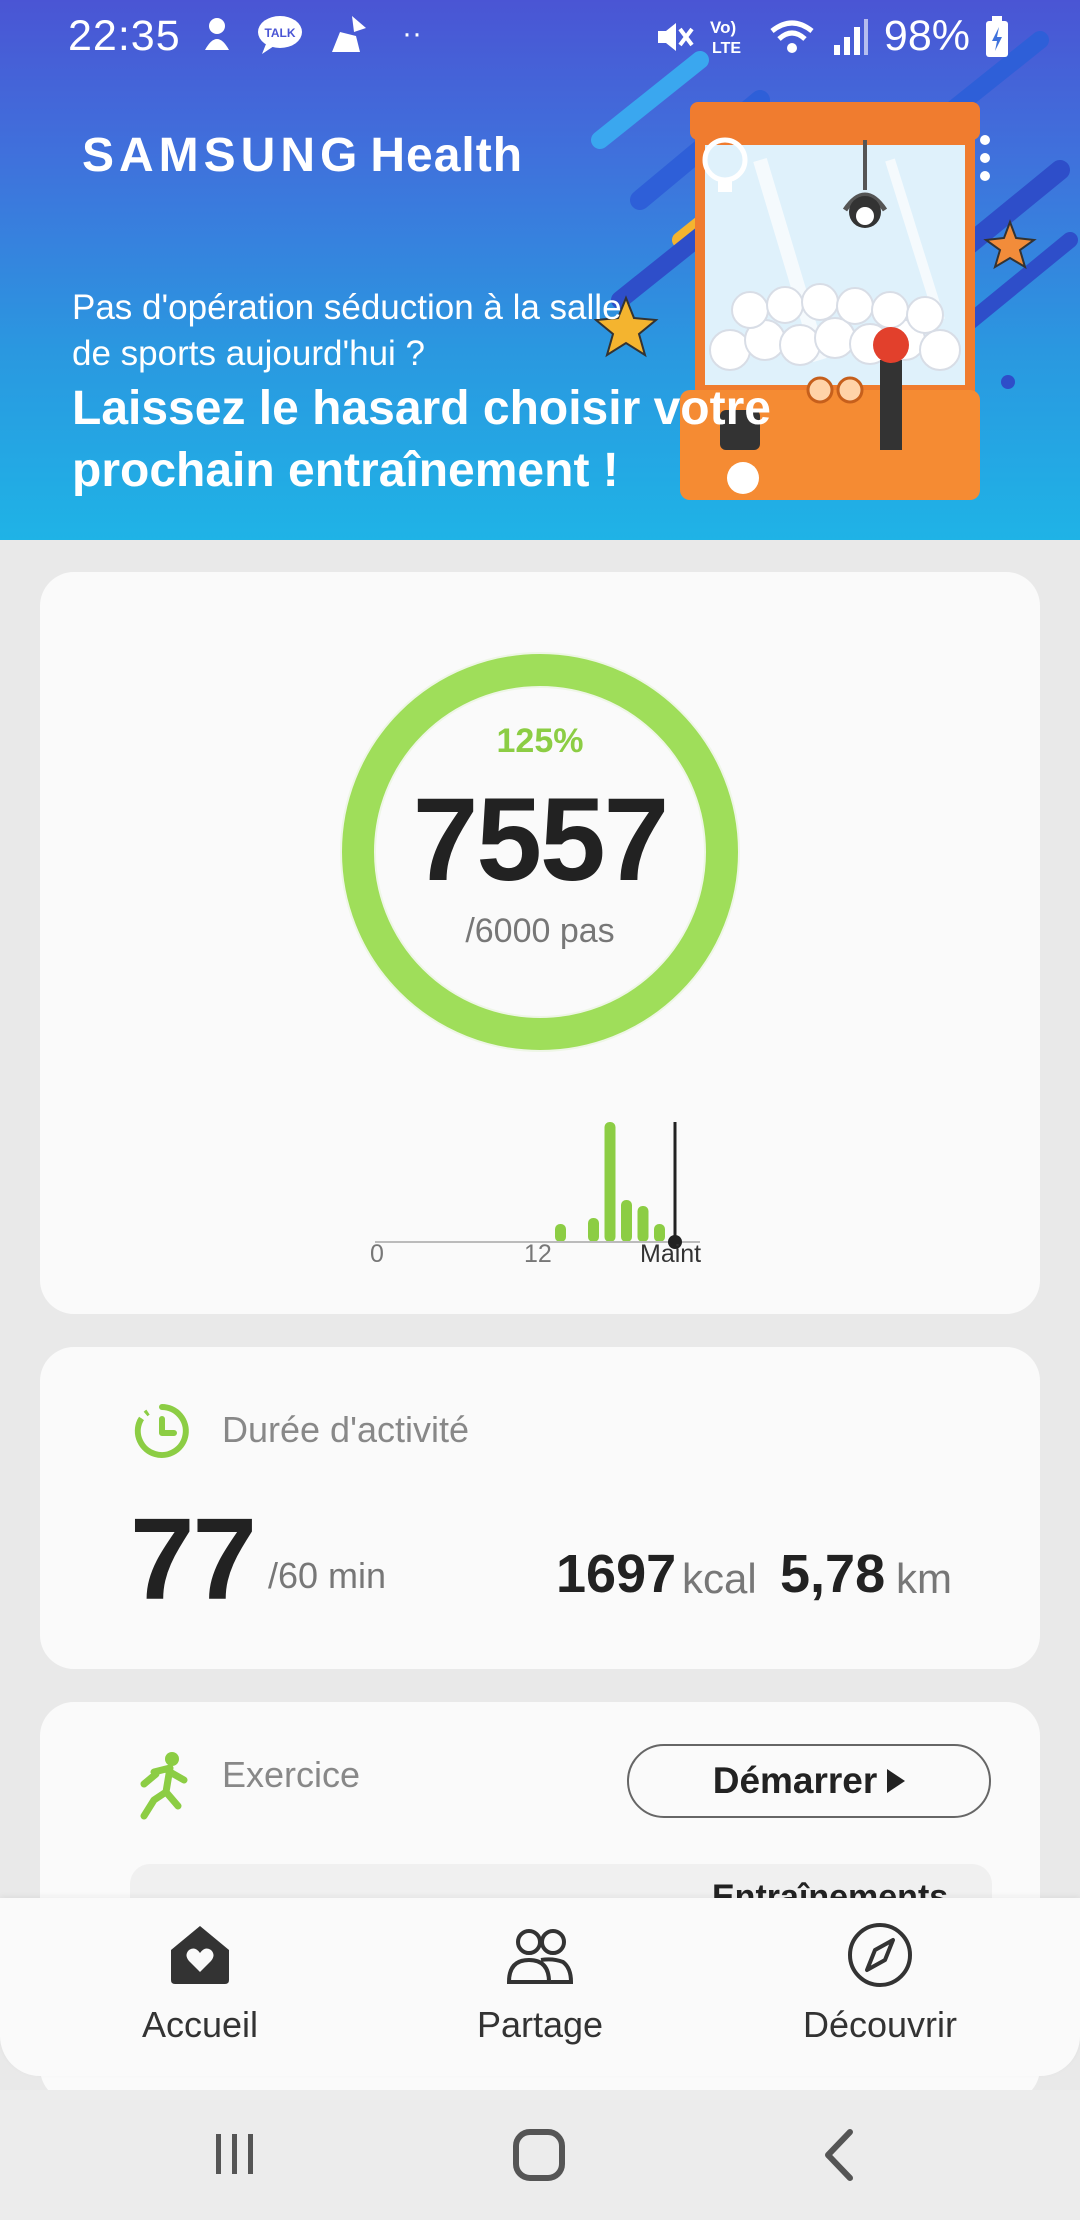 This screenshot has height=2220, width=1080. I want to click on nav-share-label: Partage, so click(540, 2024).